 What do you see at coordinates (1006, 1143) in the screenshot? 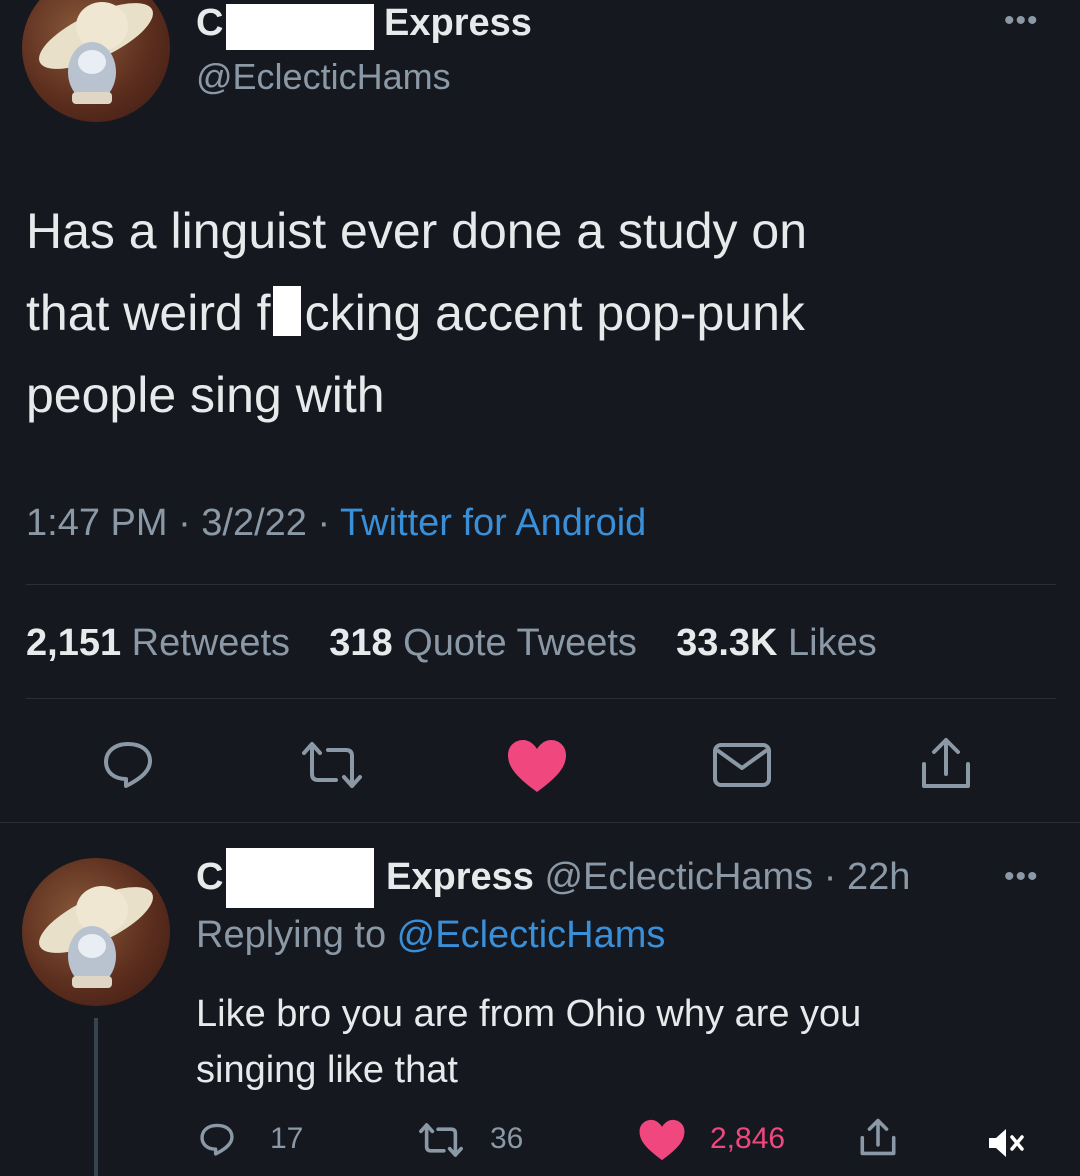
I see `mute-icon` at bounding box center [1006, 1143].